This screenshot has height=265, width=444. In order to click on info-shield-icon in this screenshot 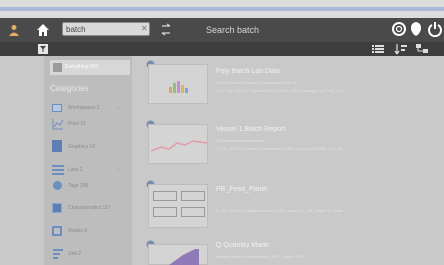, I will do `click(416, 29)`.